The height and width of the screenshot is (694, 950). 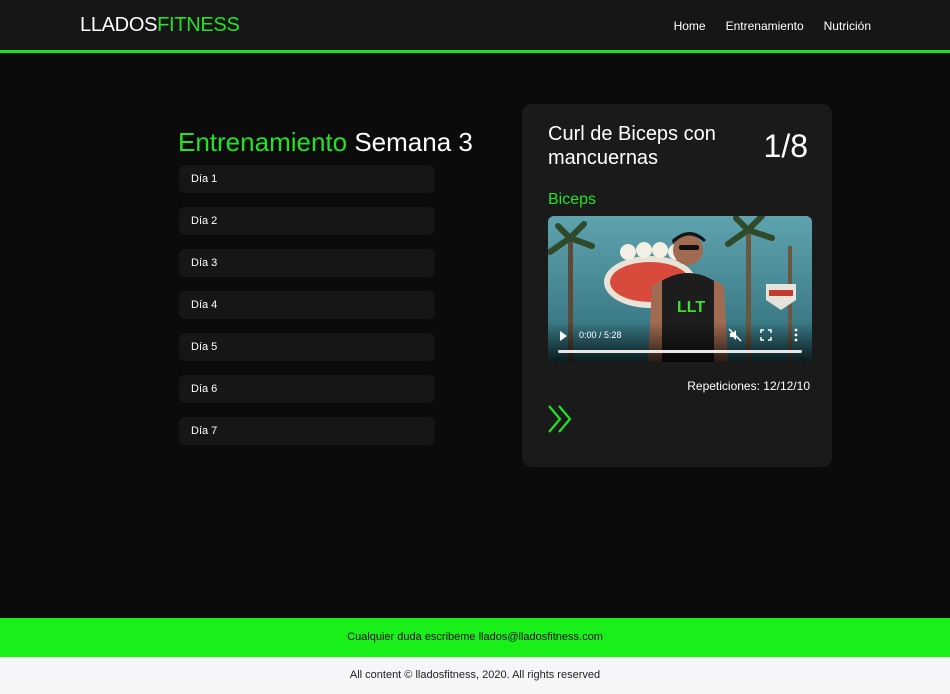 What do you see at coordinates (307, 389) in the screenshot?
I see `day-item-6: Día 6` at bounding box center [307, 389].